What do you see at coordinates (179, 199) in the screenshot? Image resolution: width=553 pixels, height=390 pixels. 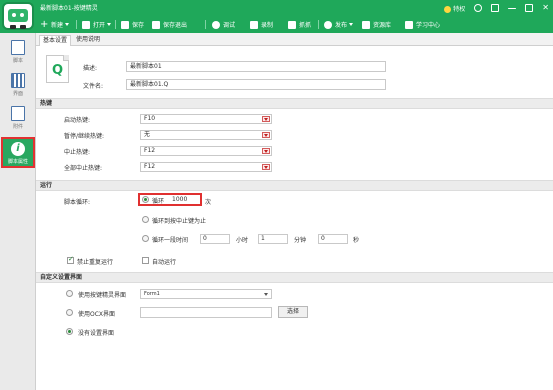 I see `loop-count-input: 1000` at bounding box center [179, 199].